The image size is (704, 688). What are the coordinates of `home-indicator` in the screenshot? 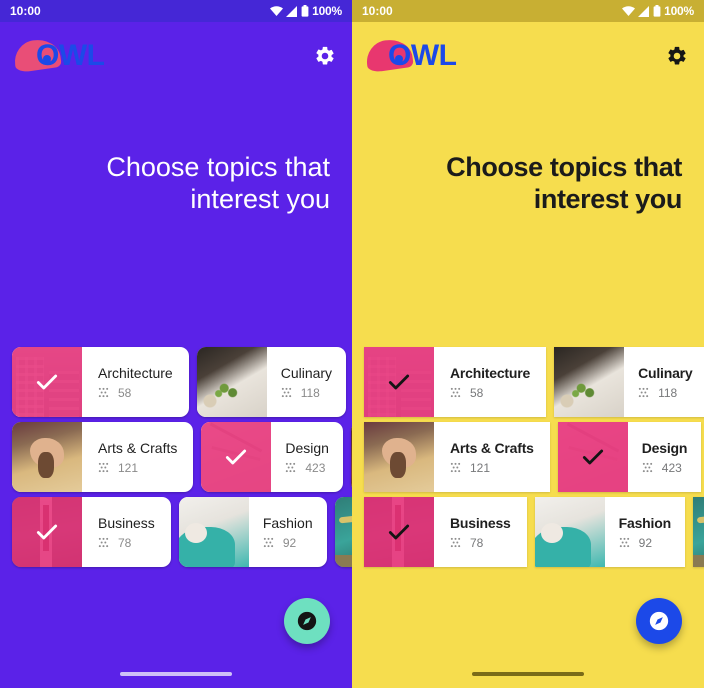 It's located at (528, 674).